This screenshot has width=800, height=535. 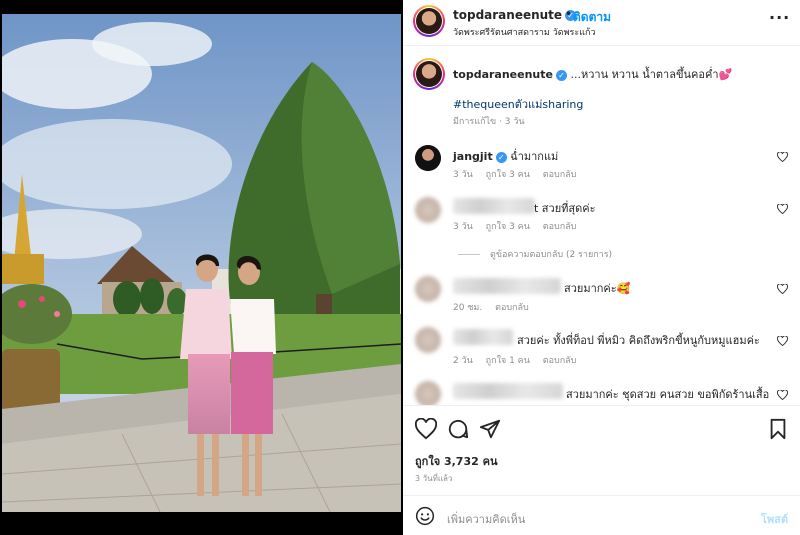 I want to click on comment-line: jangjit ✓ ฉ่ำมากแม่, so click(x=505, y=156).